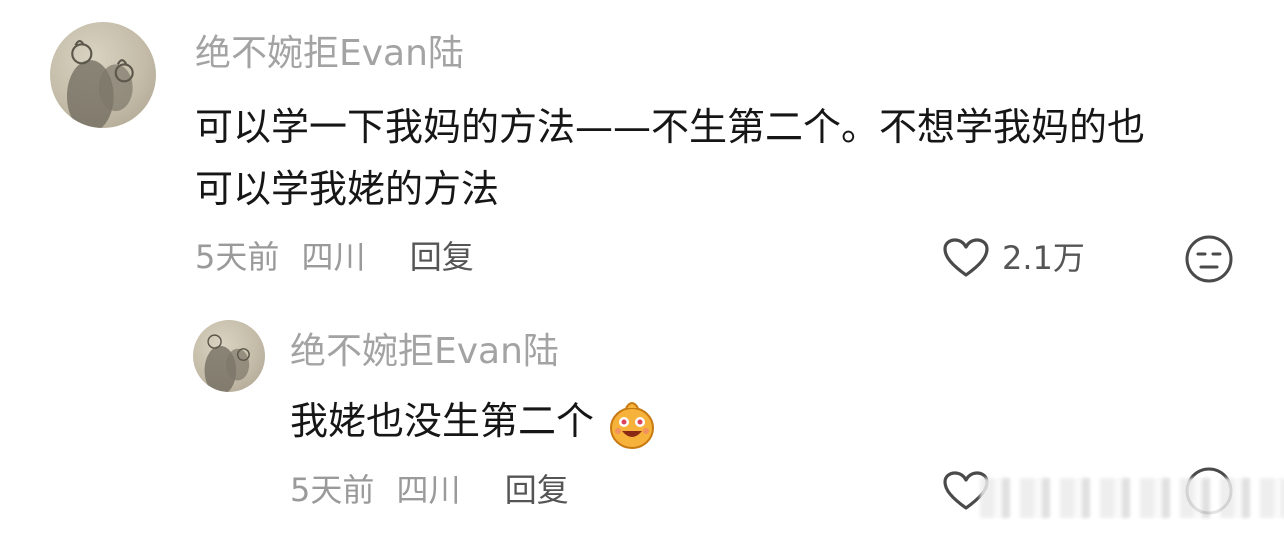  What do you see at coordinates (1132, 498) in the screenshot?
I see `watermark-overlay` at bounding box center [1132, 498].